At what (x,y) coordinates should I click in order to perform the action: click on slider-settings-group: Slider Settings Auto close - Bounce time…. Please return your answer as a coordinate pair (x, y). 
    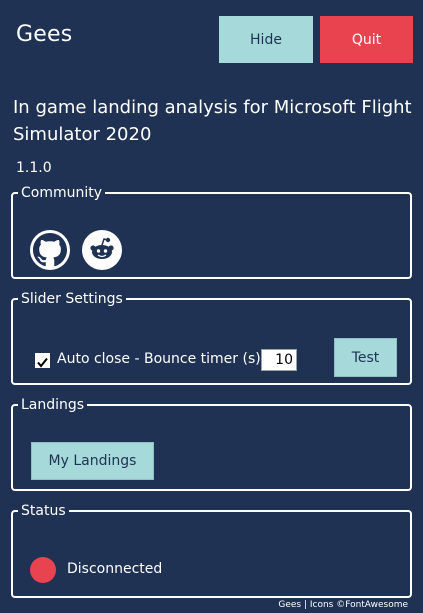
    Looking at the image, I should click on (211, 338).